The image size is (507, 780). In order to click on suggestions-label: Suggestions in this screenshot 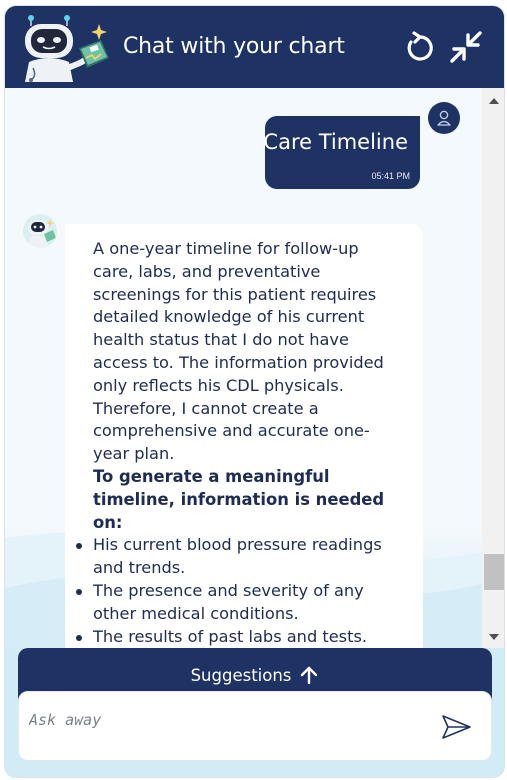, I will do `click(241, 675)`.